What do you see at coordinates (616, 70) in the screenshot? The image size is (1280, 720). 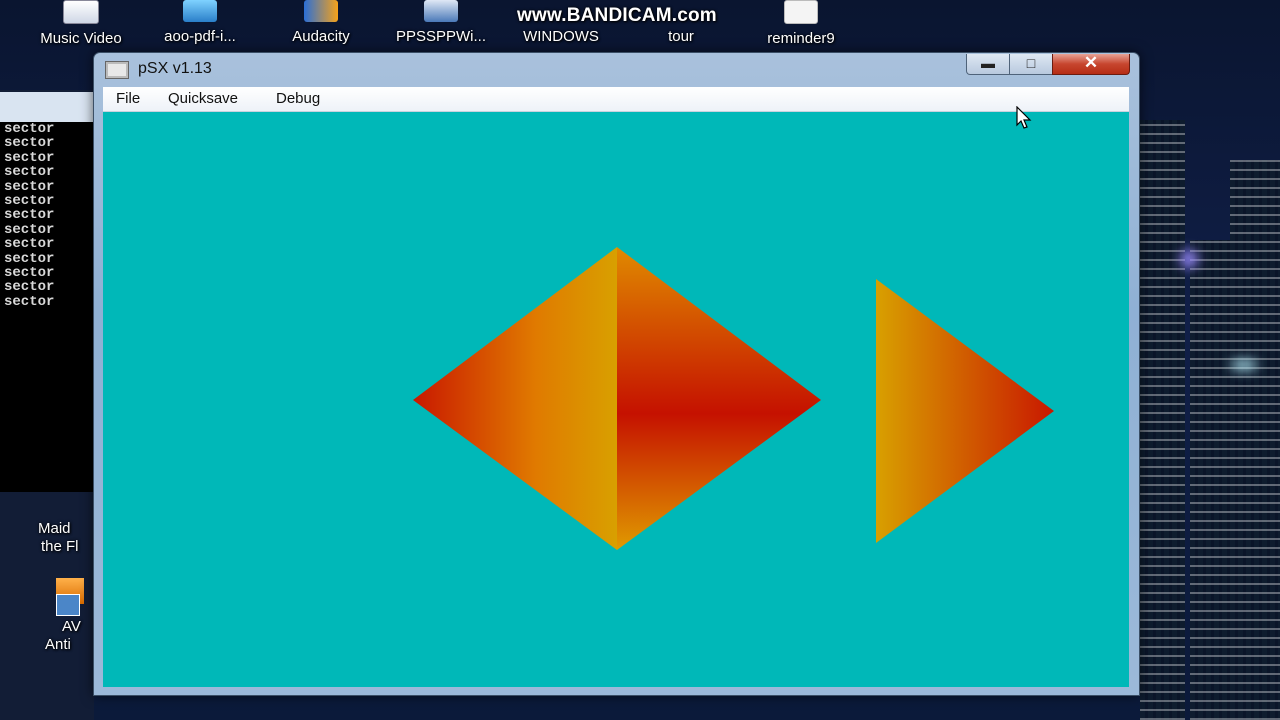 I see `window-titlebar: pSX v1.13 ▬ □ ✕` at bounding box center [616, 70].